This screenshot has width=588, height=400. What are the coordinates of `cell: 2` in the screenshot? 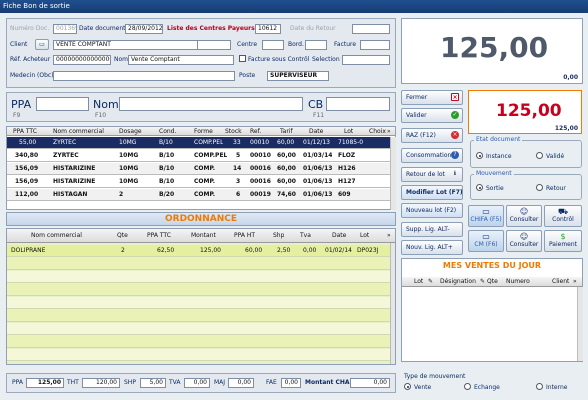 It's located at (123, 250).